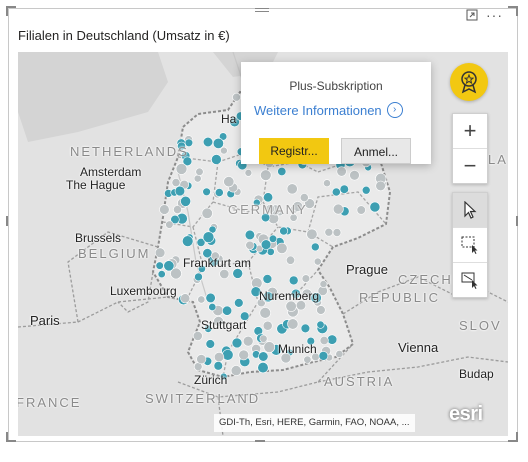 The image size is (528, 462). I want to click on resize-handle-top-left-v, so click(7, 11).